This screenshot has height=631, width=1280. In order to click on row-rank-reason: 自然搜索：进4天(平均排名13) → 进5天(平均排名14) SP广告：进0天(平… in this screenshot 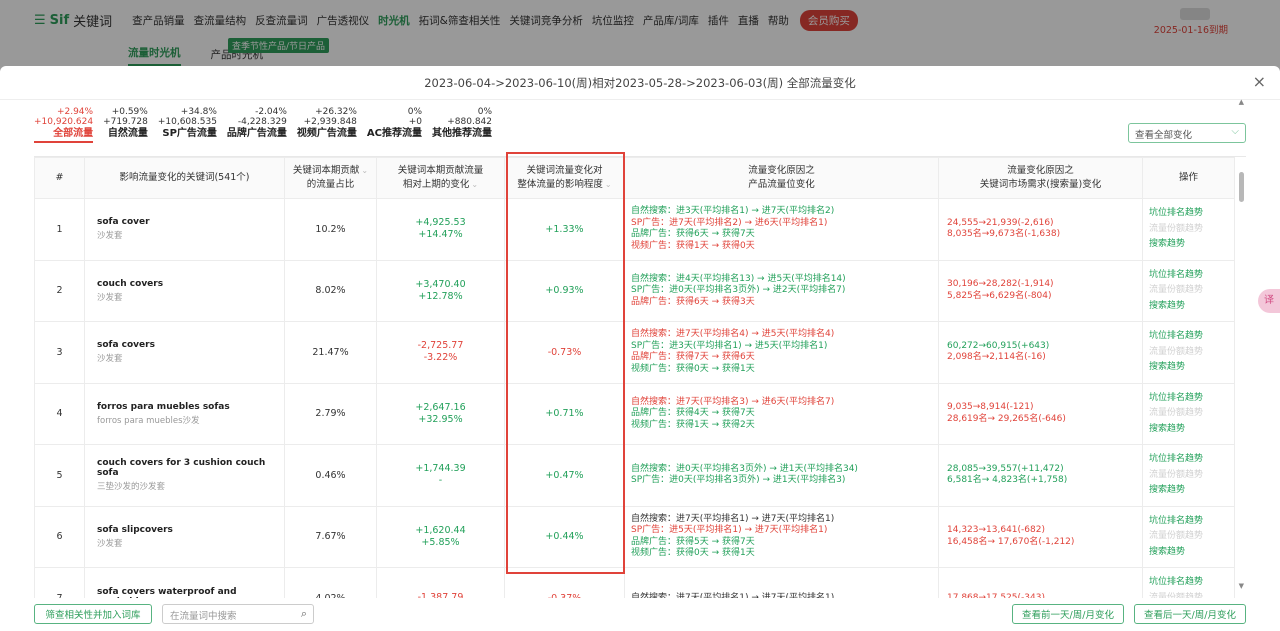, I will do `click(781, 290)`.